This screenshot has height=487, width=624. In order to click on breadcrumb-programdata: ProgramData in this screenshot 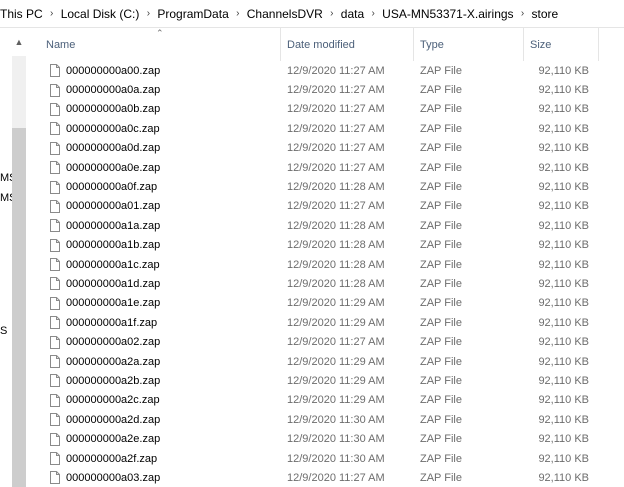, I will do `click(192, 14)`.